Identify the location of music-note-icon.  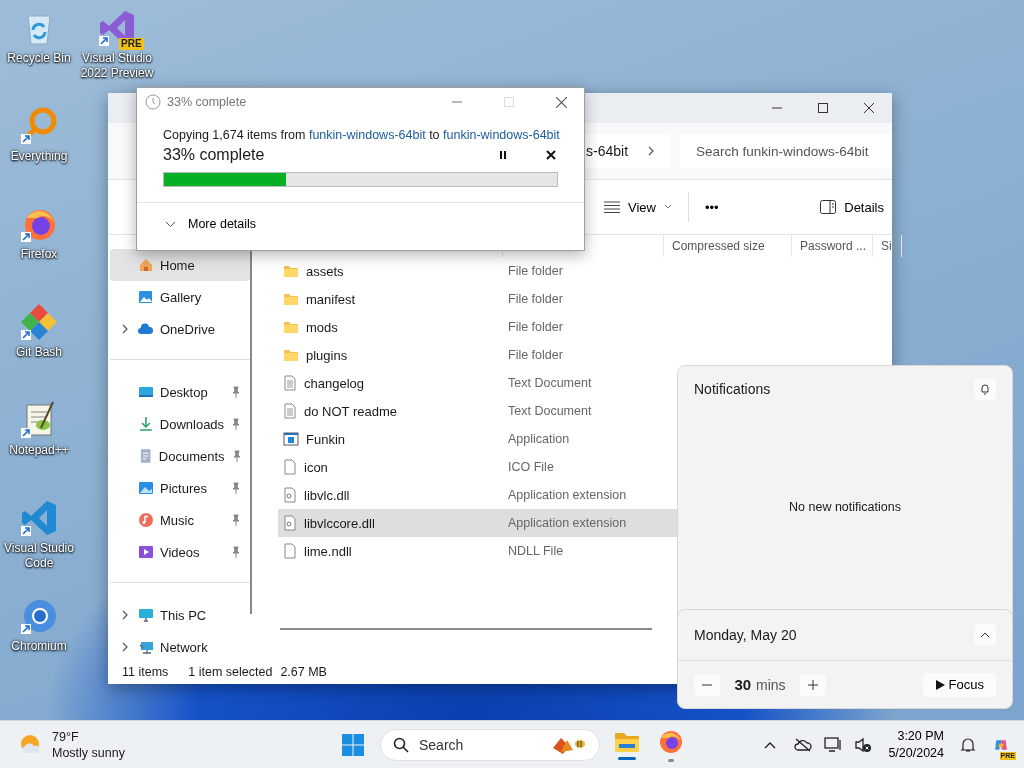
(146, 520).